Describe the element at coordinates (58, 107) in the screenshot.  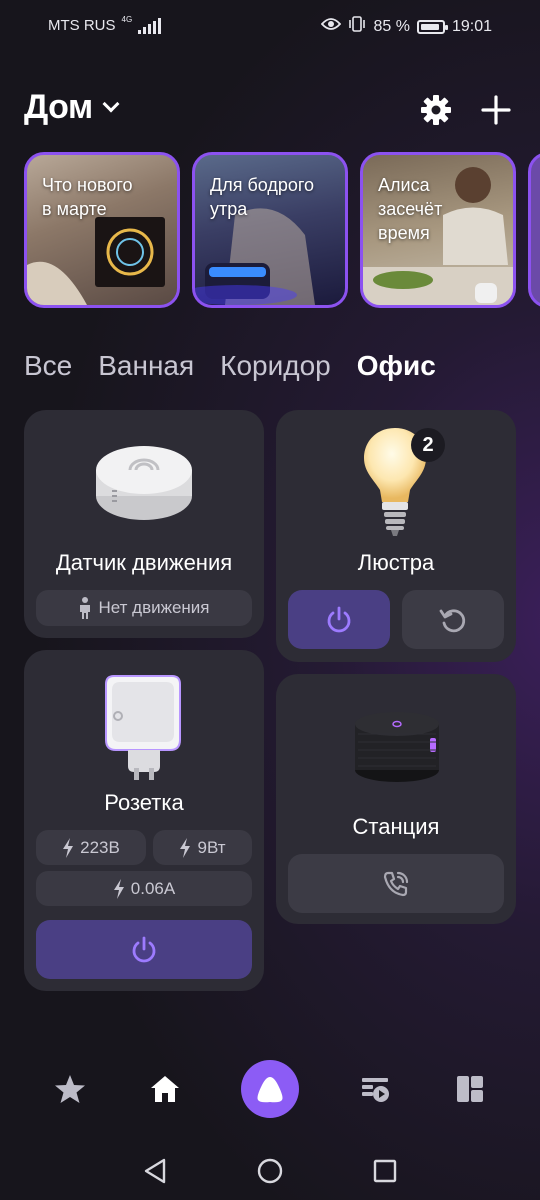
I see `home-title: Дом` at that location.